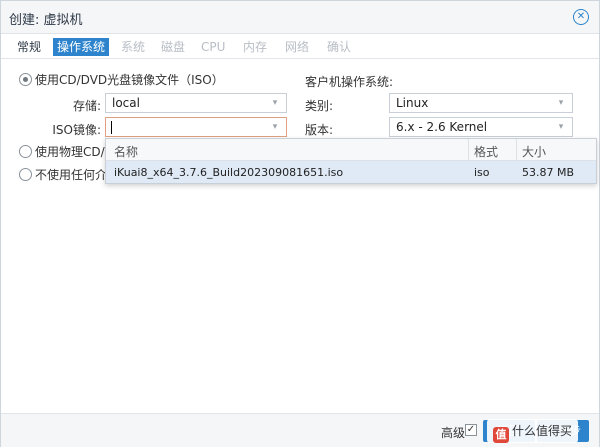  What do you see at coordinates (213, 47) in the screenshot?
I see `tab-cpu: CPU` at bounding box center [213, 47].